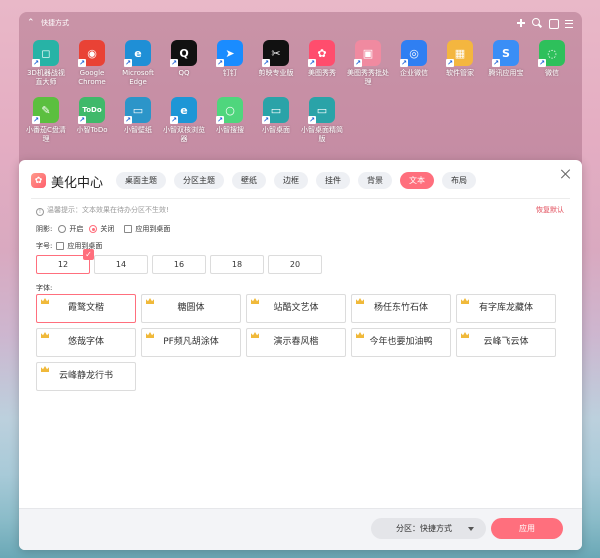  I want to click on font-option: 云峰静龙行书, so click(86, 376).